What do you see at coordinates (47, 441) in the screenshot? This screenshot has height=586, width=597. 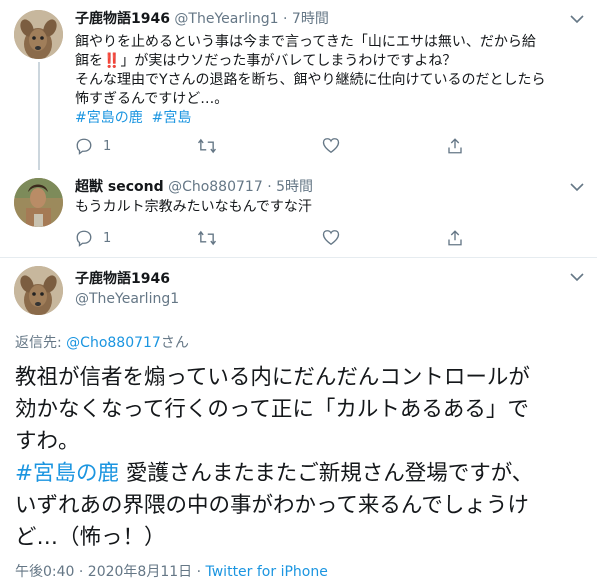 I see `text-line: すわ。` at bounding box center [47, 441].